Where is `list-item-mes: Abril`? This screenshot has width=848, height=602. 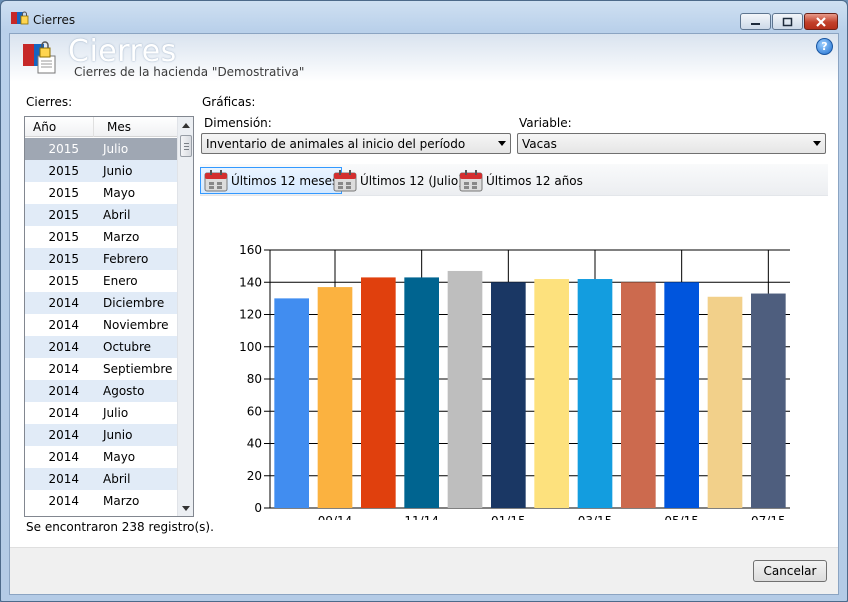 list-item-mes: Abril is located at coordinates (117, 479).